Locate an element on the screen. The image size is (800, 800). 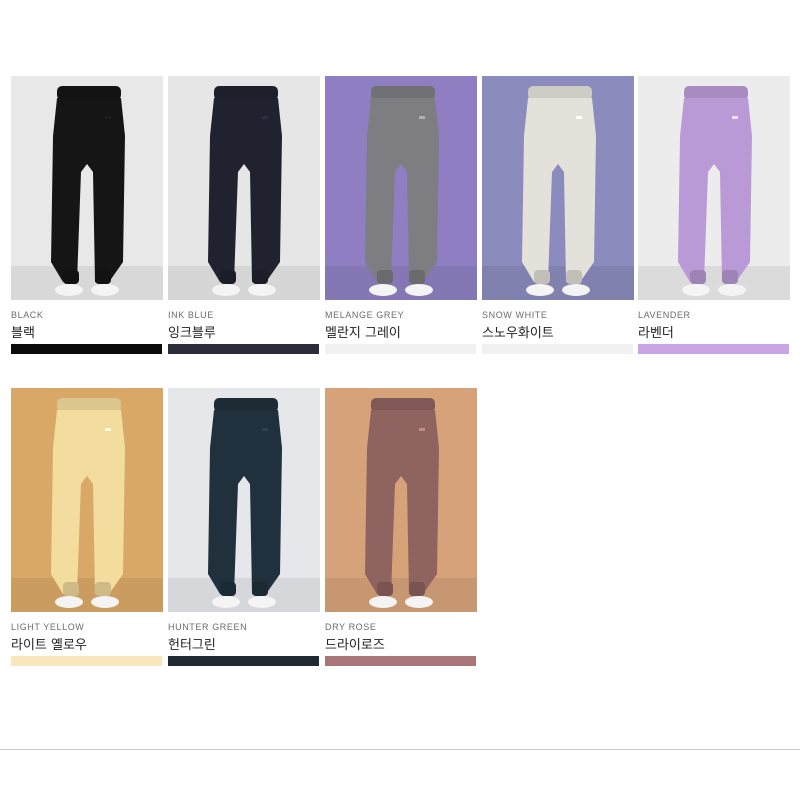
color-name-en: SNOW WHITE is located at coordinates (515, 315).